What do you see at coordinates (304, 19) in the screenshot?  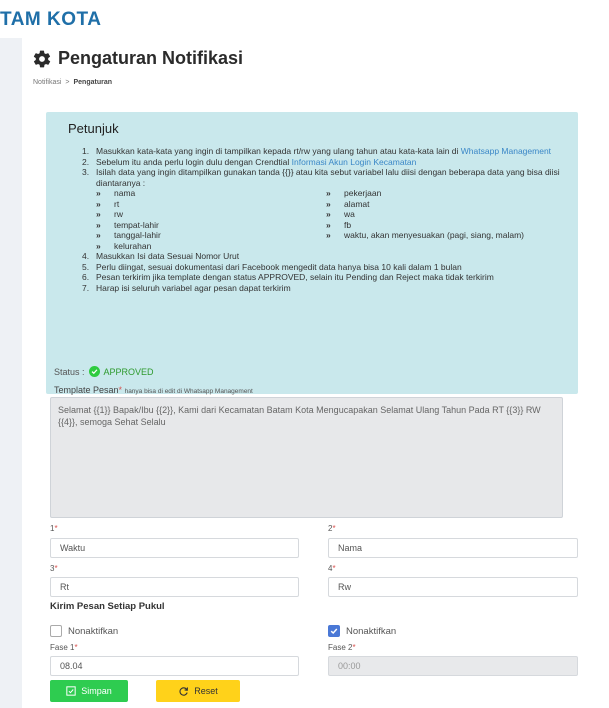 I see `brand-bar: TAM KOTA` at bounding box center [304, 19].